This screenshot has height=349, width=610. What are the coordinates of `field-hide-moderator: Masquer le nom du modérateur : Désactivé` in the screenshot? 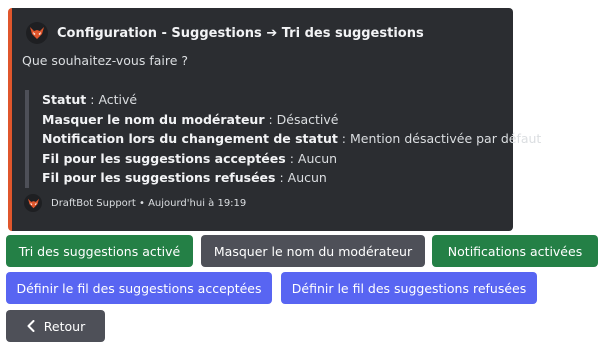 It's located at (291, 120).